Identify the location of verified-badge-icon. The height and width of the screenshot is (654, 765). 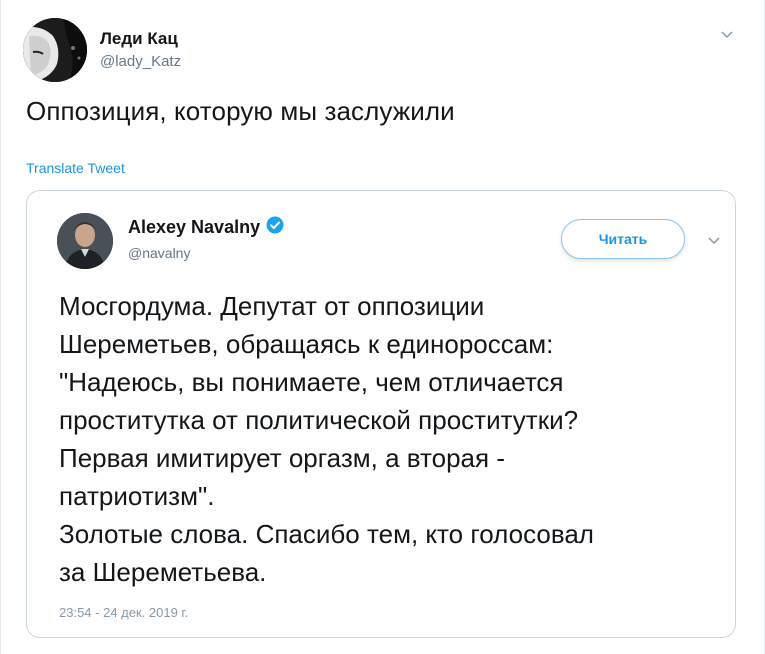
(275, 227).